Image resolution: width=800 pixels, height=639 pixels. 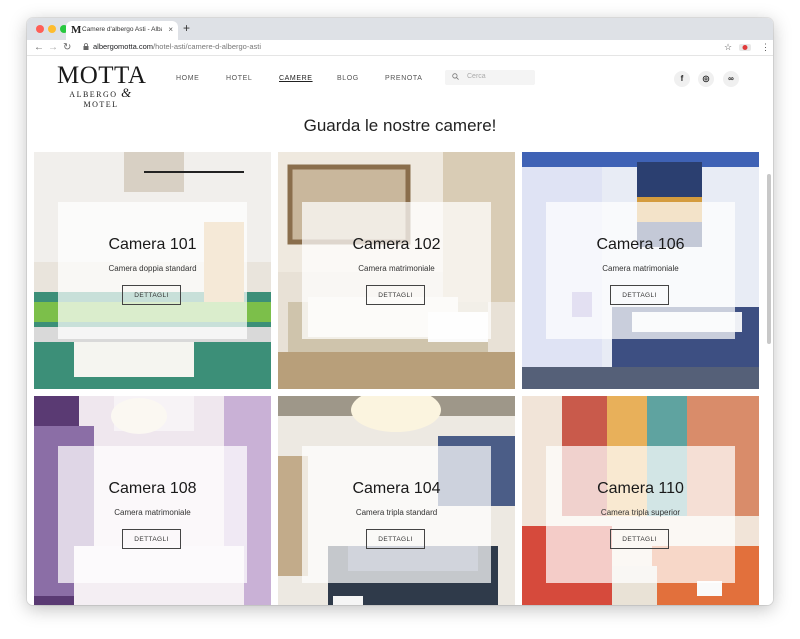 What do you see at coordinates (728, 47) in the screenshot?
I see `star-icon: ☆` at bounding box center [728, 47].